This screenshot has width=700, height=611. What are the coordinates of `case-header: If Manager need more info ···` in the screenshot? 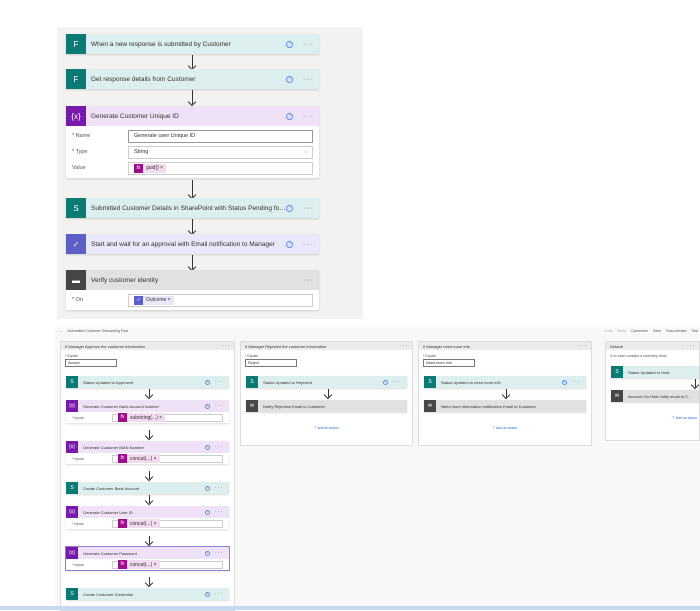 It's located at (505, 346).